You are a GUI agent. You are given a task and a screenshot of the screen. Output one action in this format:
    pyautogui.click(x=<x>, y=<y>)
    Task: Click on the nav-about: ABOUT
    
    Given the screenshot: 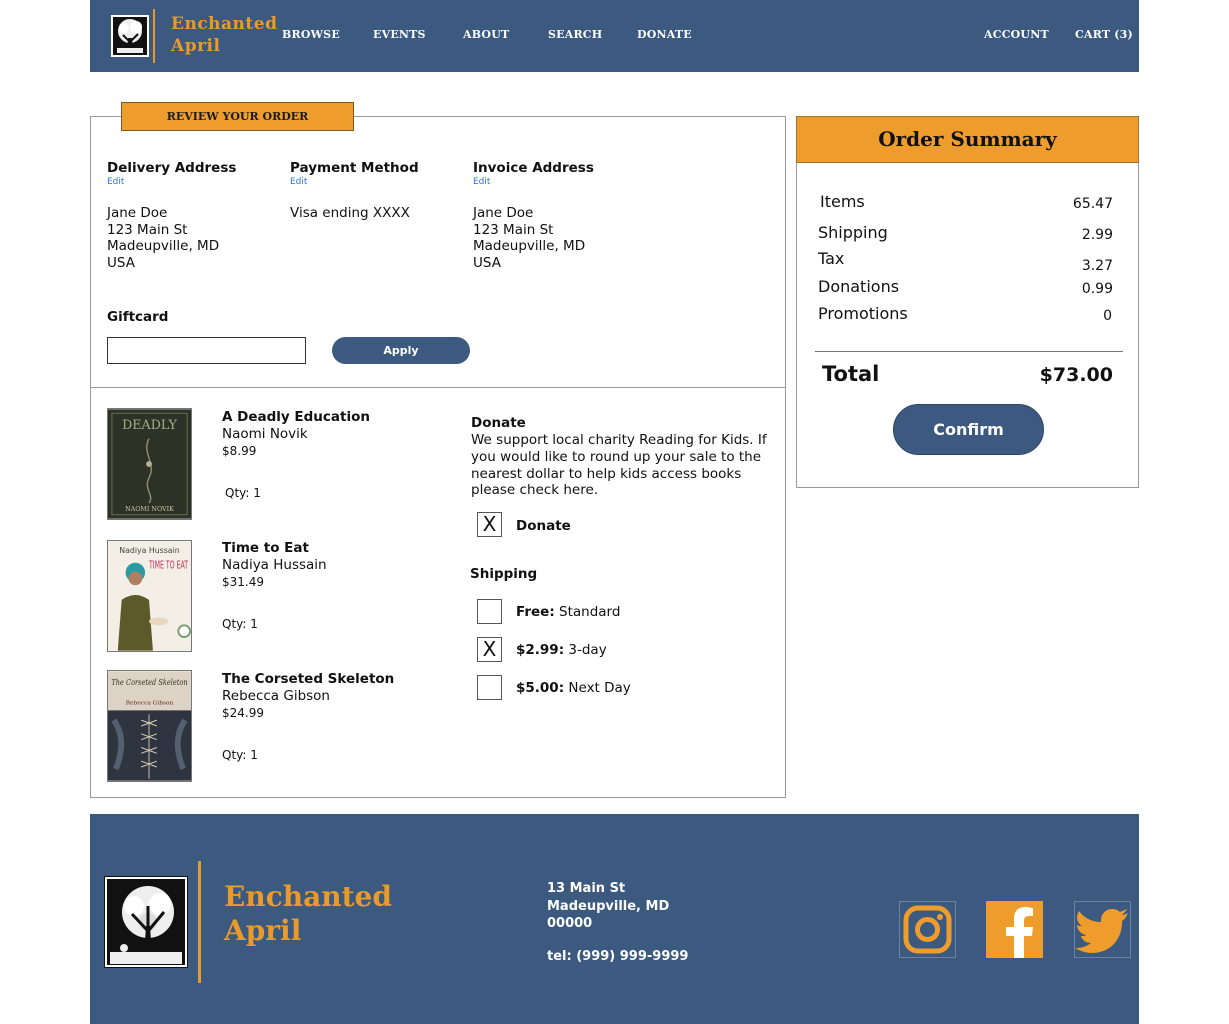 What is the action you would take?
    pyautogui.click(x=486, y=34)
    